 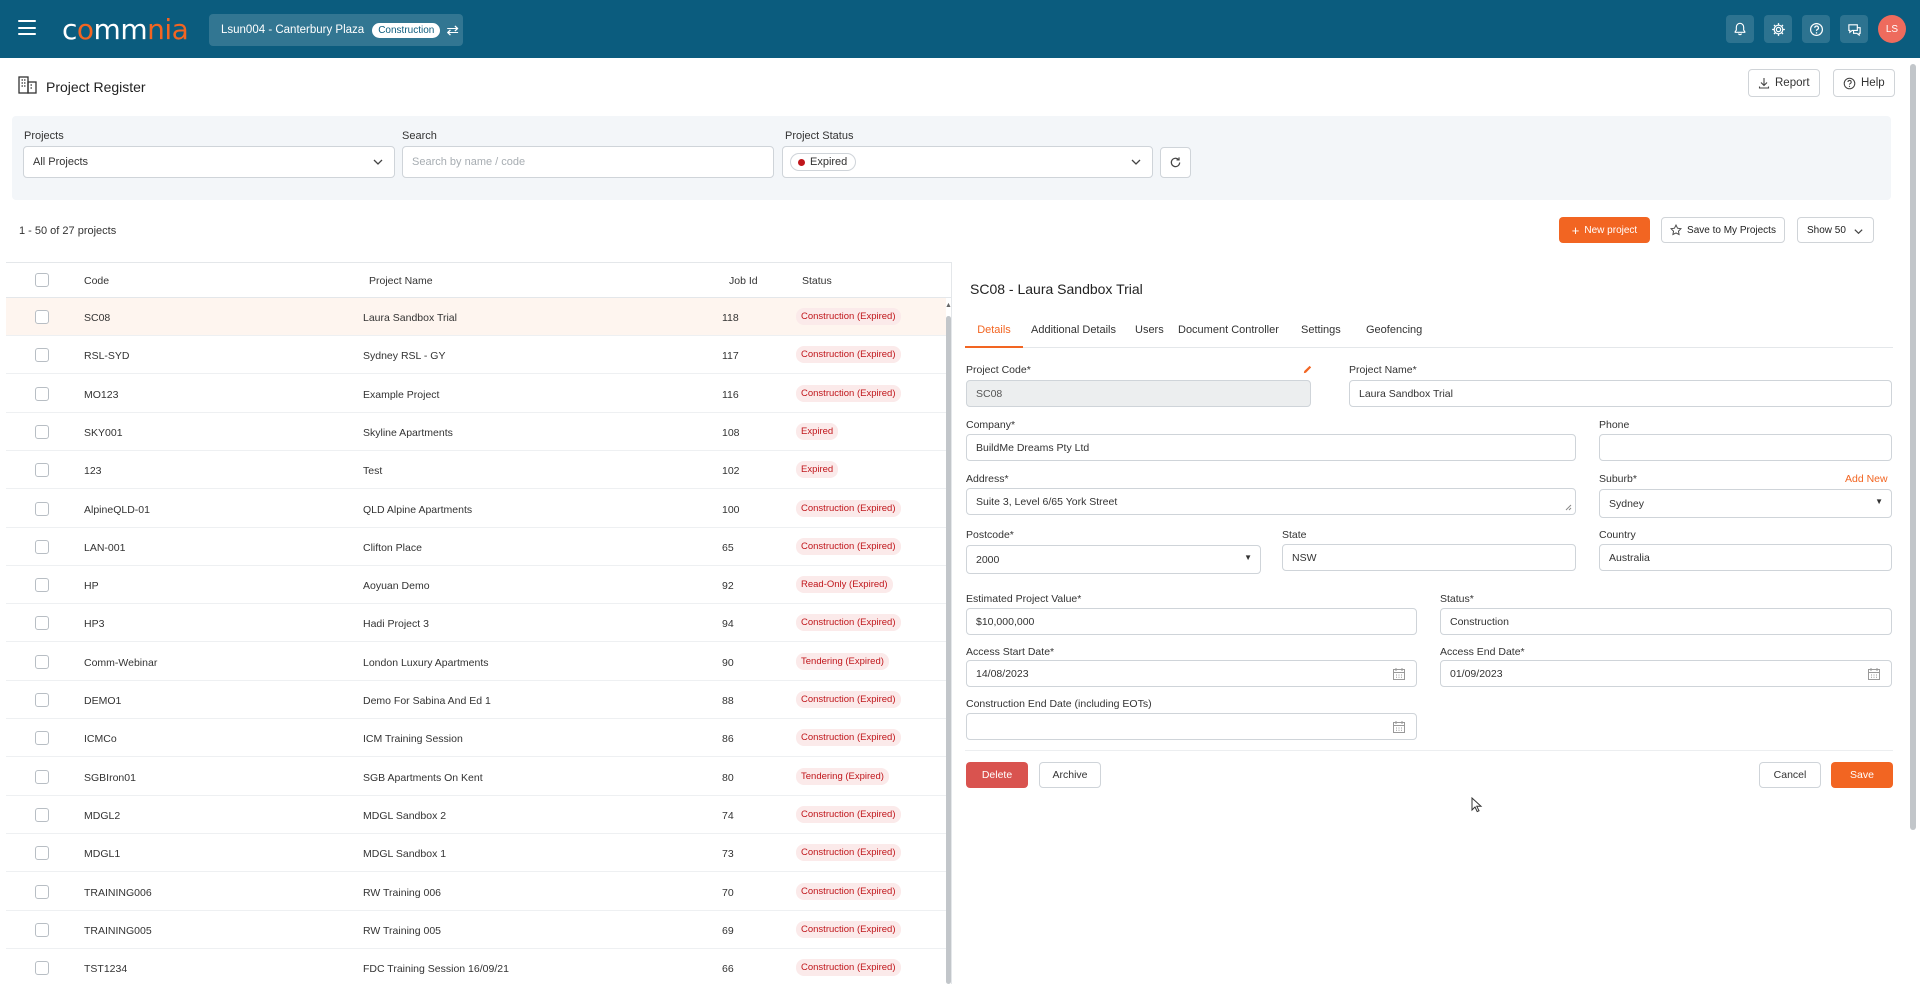 What do you see at coordinates (588, 162) in the screenshot?
I see `search-input: Search by name / code` at bounding box center [588, 162].